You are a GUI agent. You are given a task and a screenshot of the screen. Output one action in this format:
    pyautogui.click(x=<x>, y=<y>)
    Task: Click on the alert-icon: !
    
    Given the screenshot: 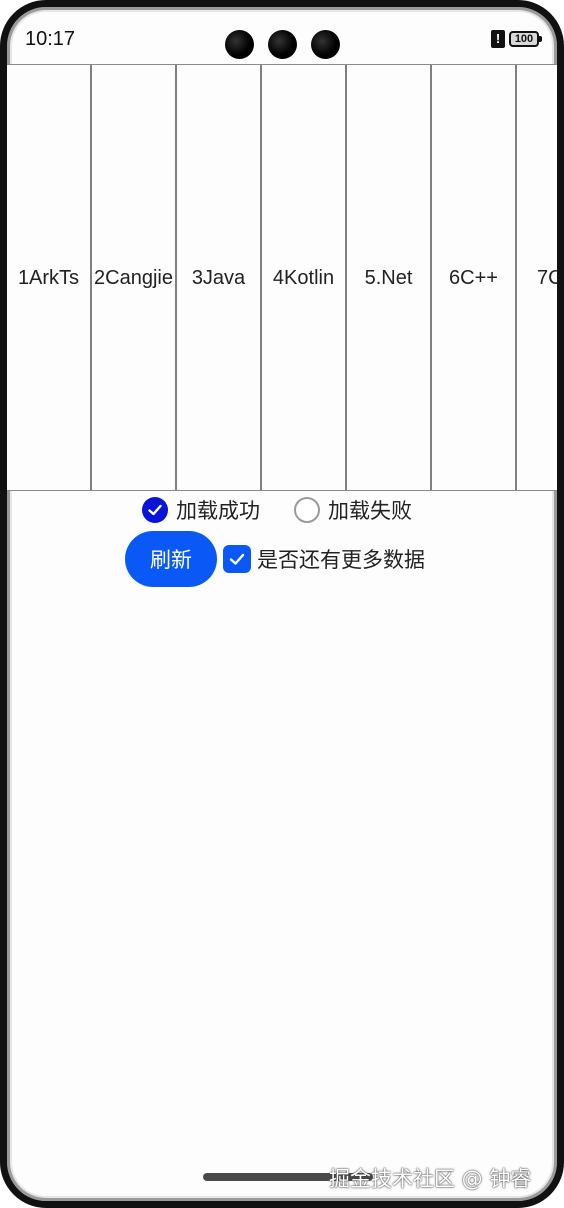 What is the action you would take?
    pyautogui.click(x=498, y=39)
    